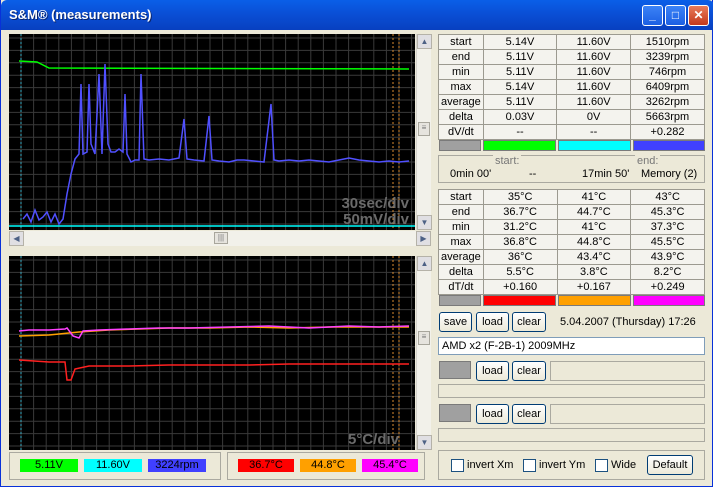 This screenshot has width=713, height=487. Describe the element at coordinates (529, 322) in the screenshot. I see `clear-button: clear` at that location.